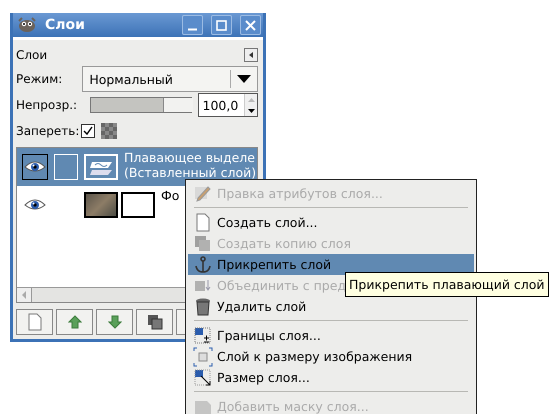 The height and width of the screenshot is (414, 556). Describe the element at coordinates (301, 356) in the screenshot. I see `menu-item: Слой к размеру изображения` at that location.